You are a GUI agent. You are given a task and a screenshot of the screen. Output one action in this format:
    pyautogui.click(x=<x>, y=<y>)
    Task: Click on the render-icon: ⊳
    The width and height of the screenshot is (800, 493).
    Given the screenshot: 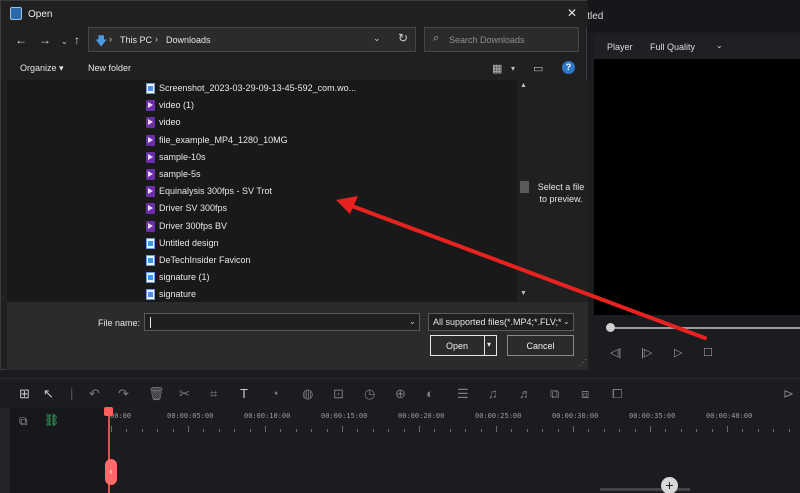 What is the action you would take?
    pyautogui.click(x=788, y=394)
    